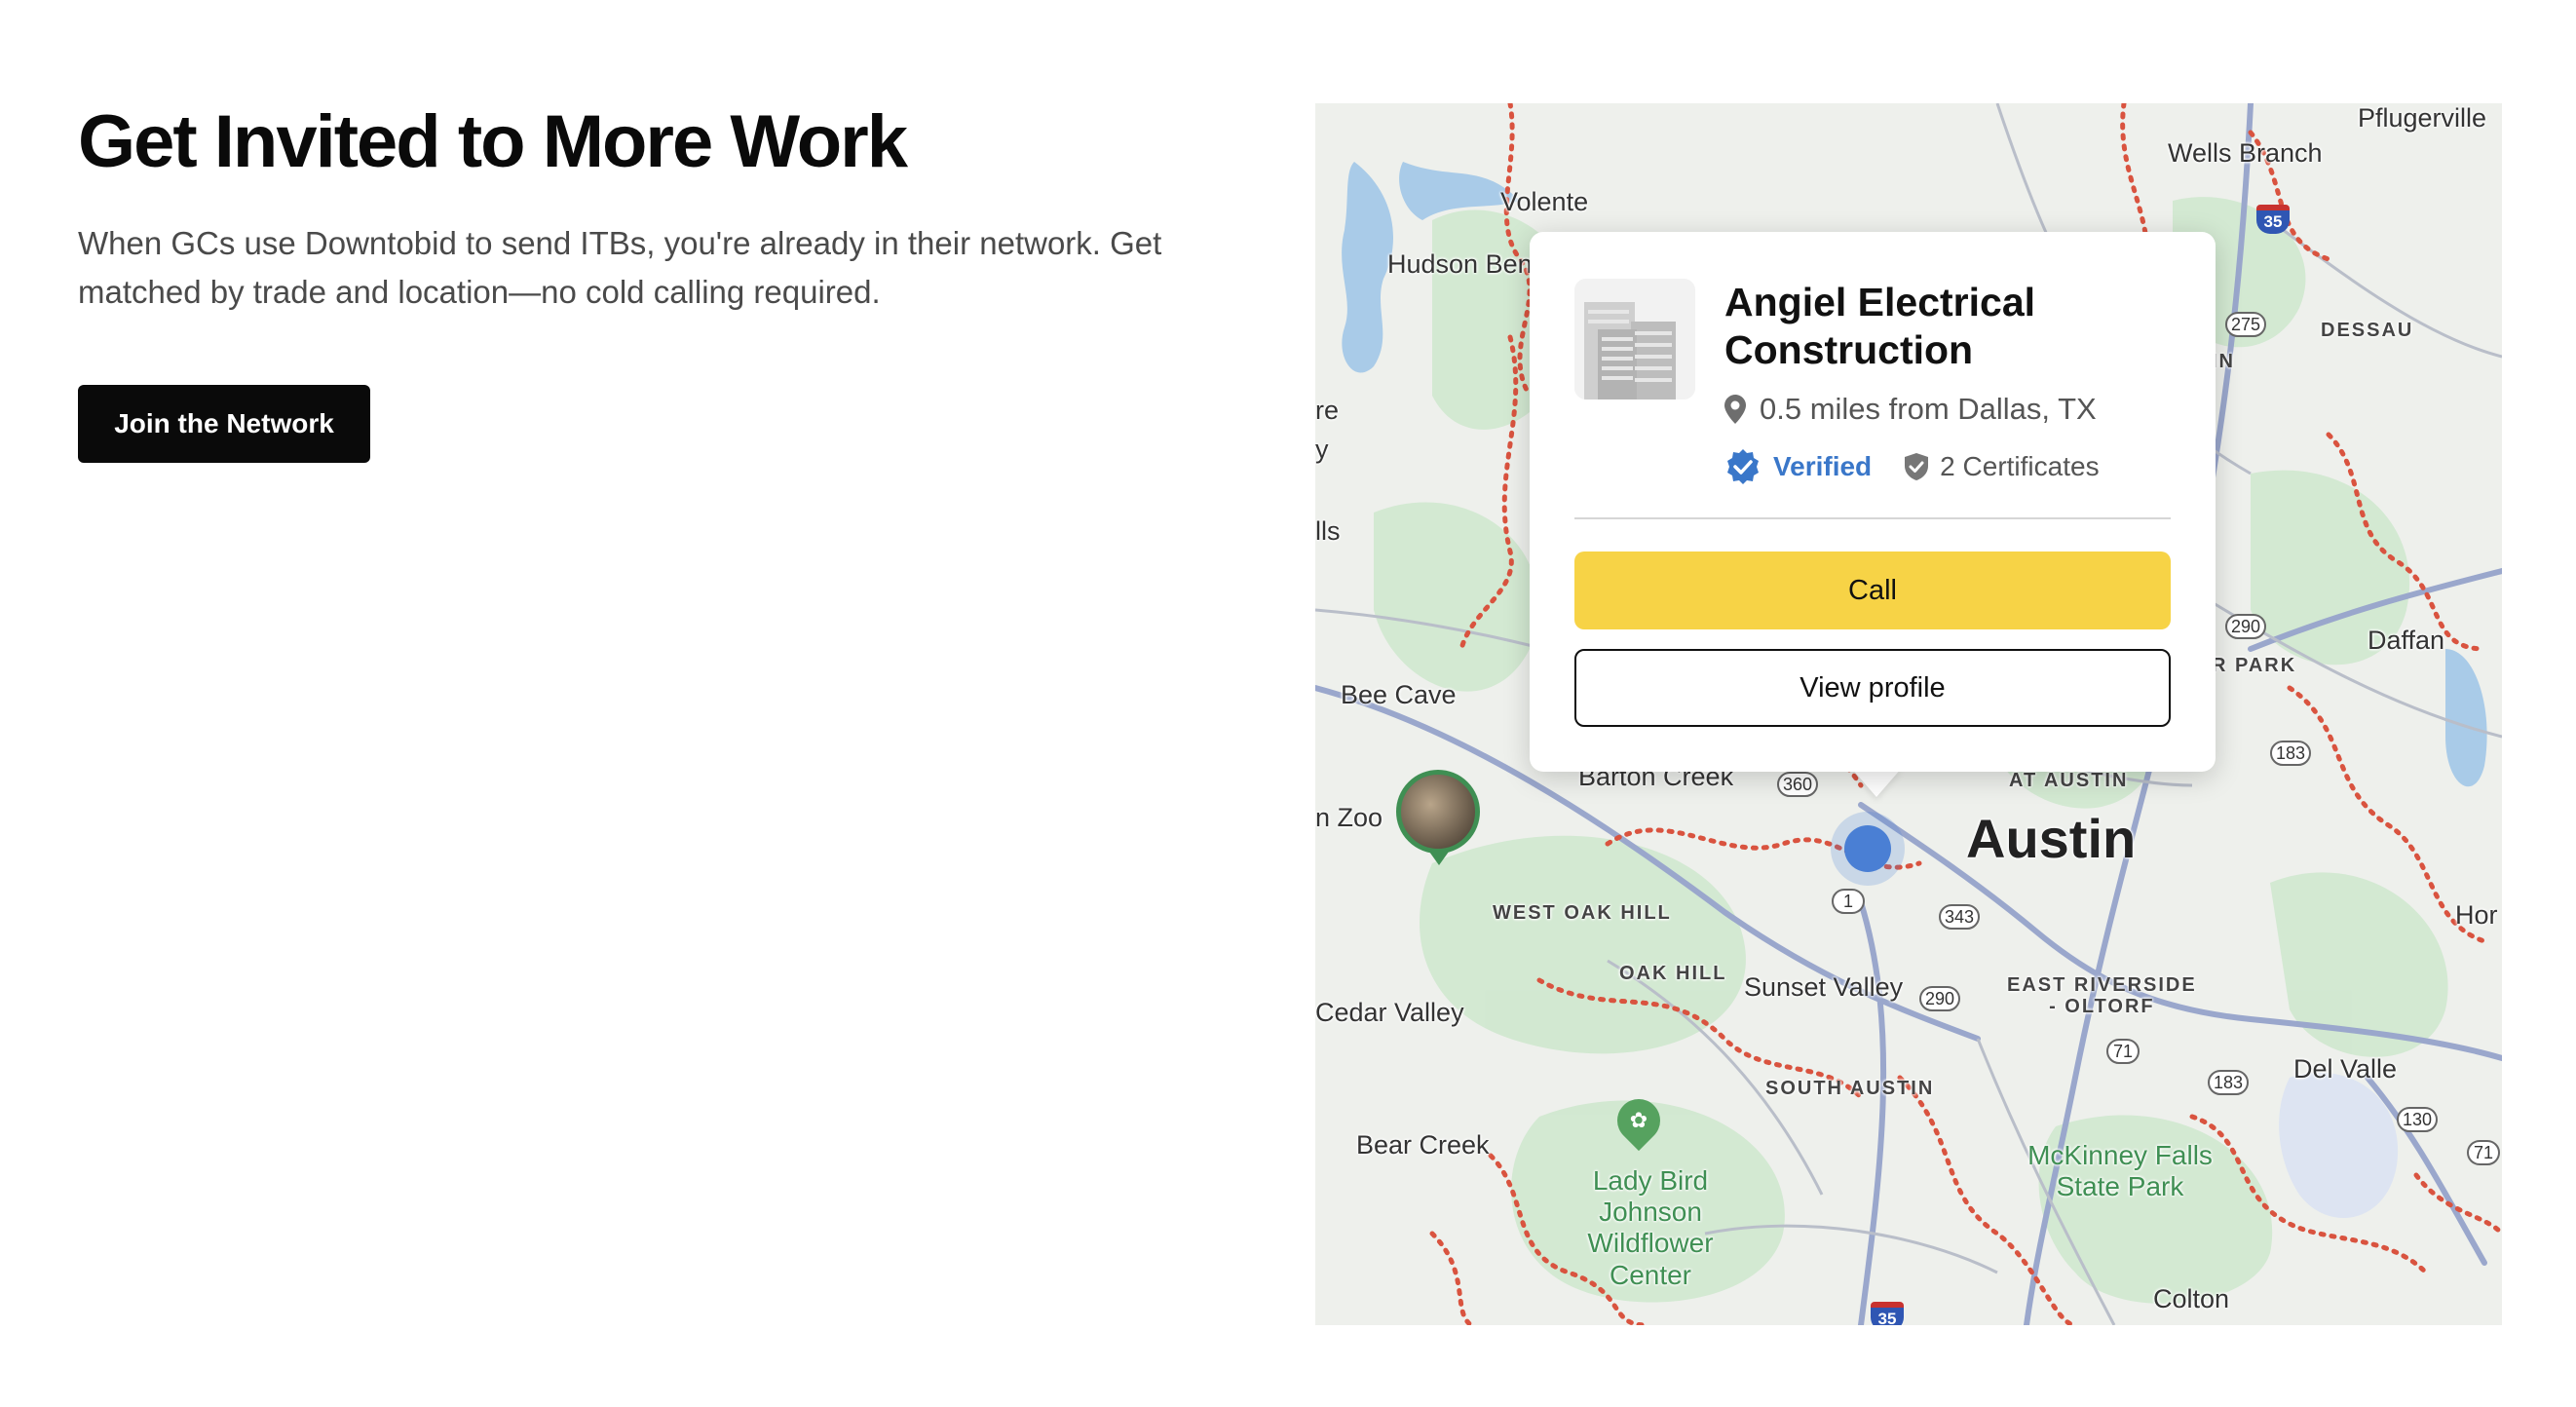  I want to click on current-location-pin-icon, so click(1867, 848).